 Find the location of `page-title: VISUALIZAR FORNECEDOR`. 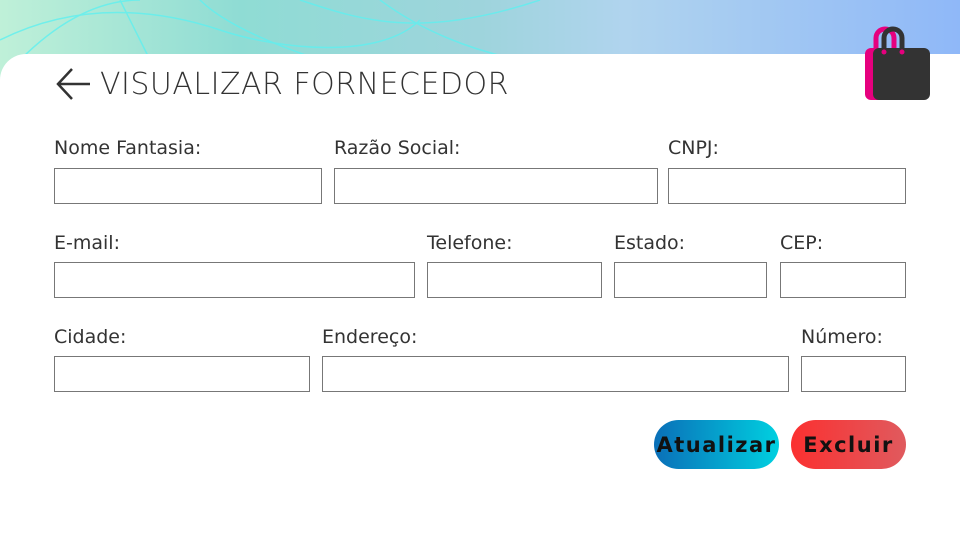

page-title: VISUALIZAR FORNECEDOR is located at coordinates (304, 84).